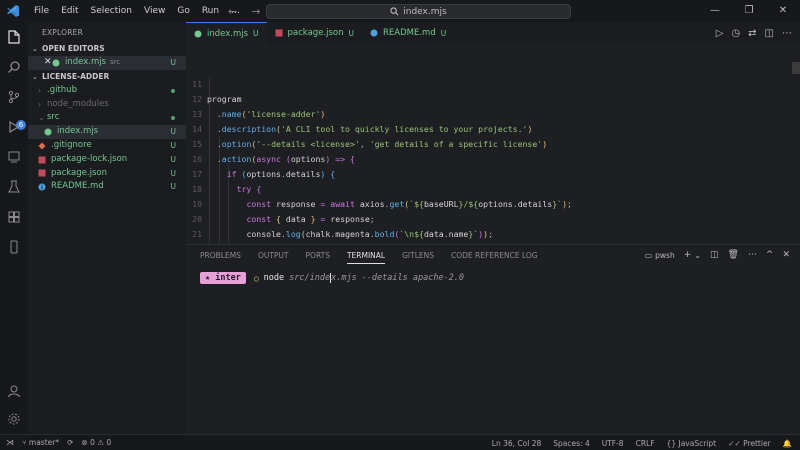 The height and width of the screenshot is (450, 800). Describe the element at coordinates (77, 186) in the screenshot. I see `tree-item-label: README.md` at that location.